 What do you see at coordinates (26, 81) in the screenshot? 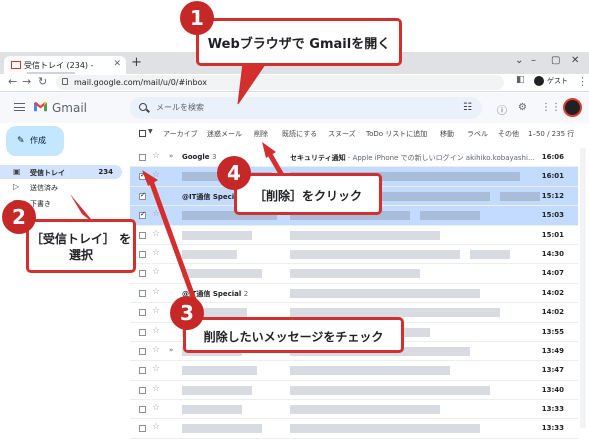
I see `forward-icon: →` at bounding box center [26, 81].